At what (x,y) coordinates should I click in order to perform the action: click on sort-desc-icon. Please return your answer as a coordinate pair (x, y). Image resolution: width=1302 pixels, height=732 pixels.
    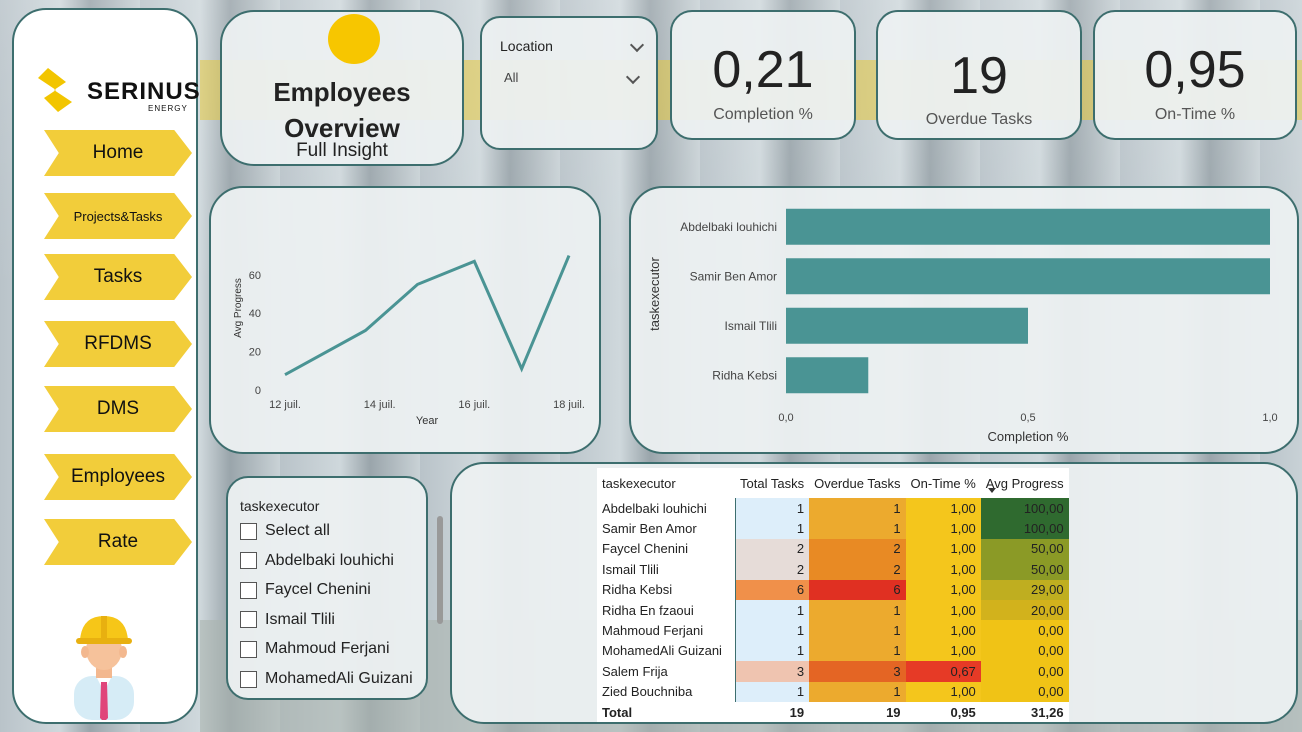
    Looking at the image, I should click on (992, 490).